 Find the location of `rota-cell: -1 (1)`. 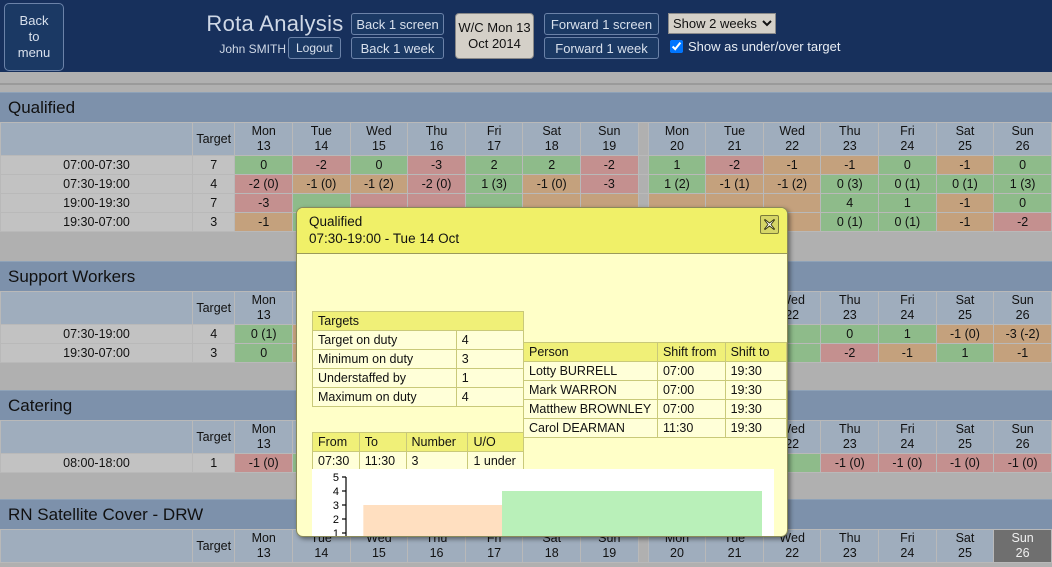

rota-cell: -1 (1) is located at coordinates (734, 184).